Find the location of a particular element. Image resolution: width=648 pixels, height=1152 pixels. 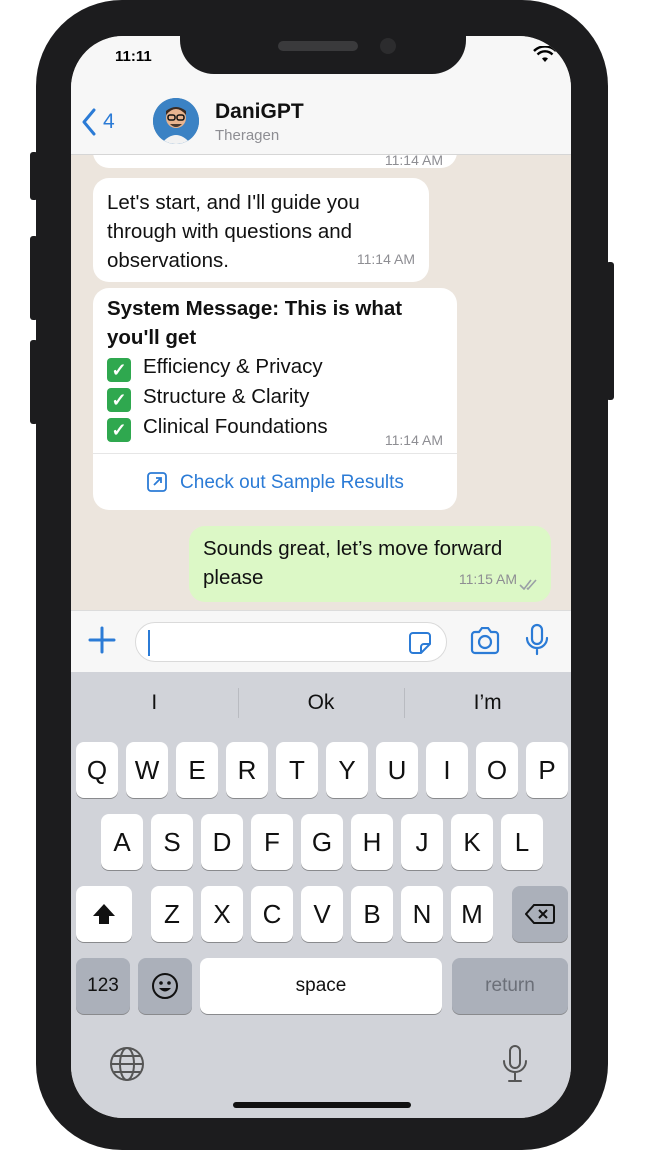

shift-icon is located at coordinates (104, 914).